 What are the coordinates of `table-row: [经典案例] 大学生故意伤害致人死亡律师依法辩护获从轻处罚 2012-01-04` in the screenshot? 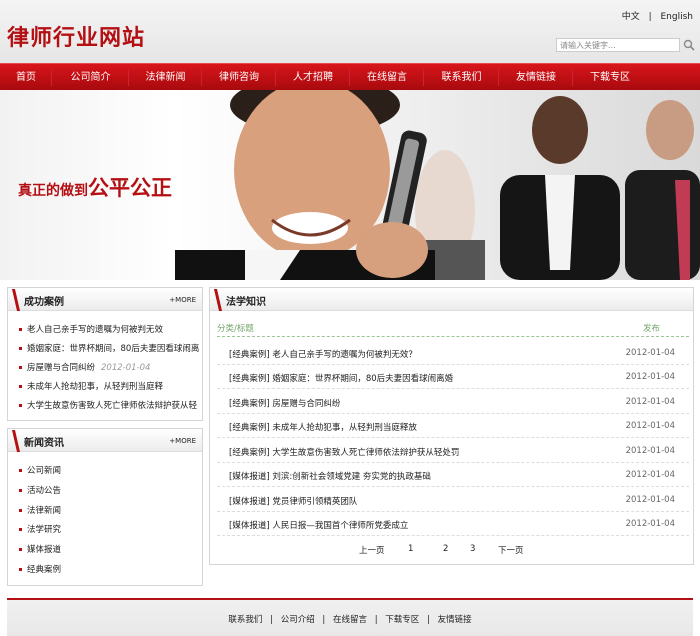 It's located at (453, 451).